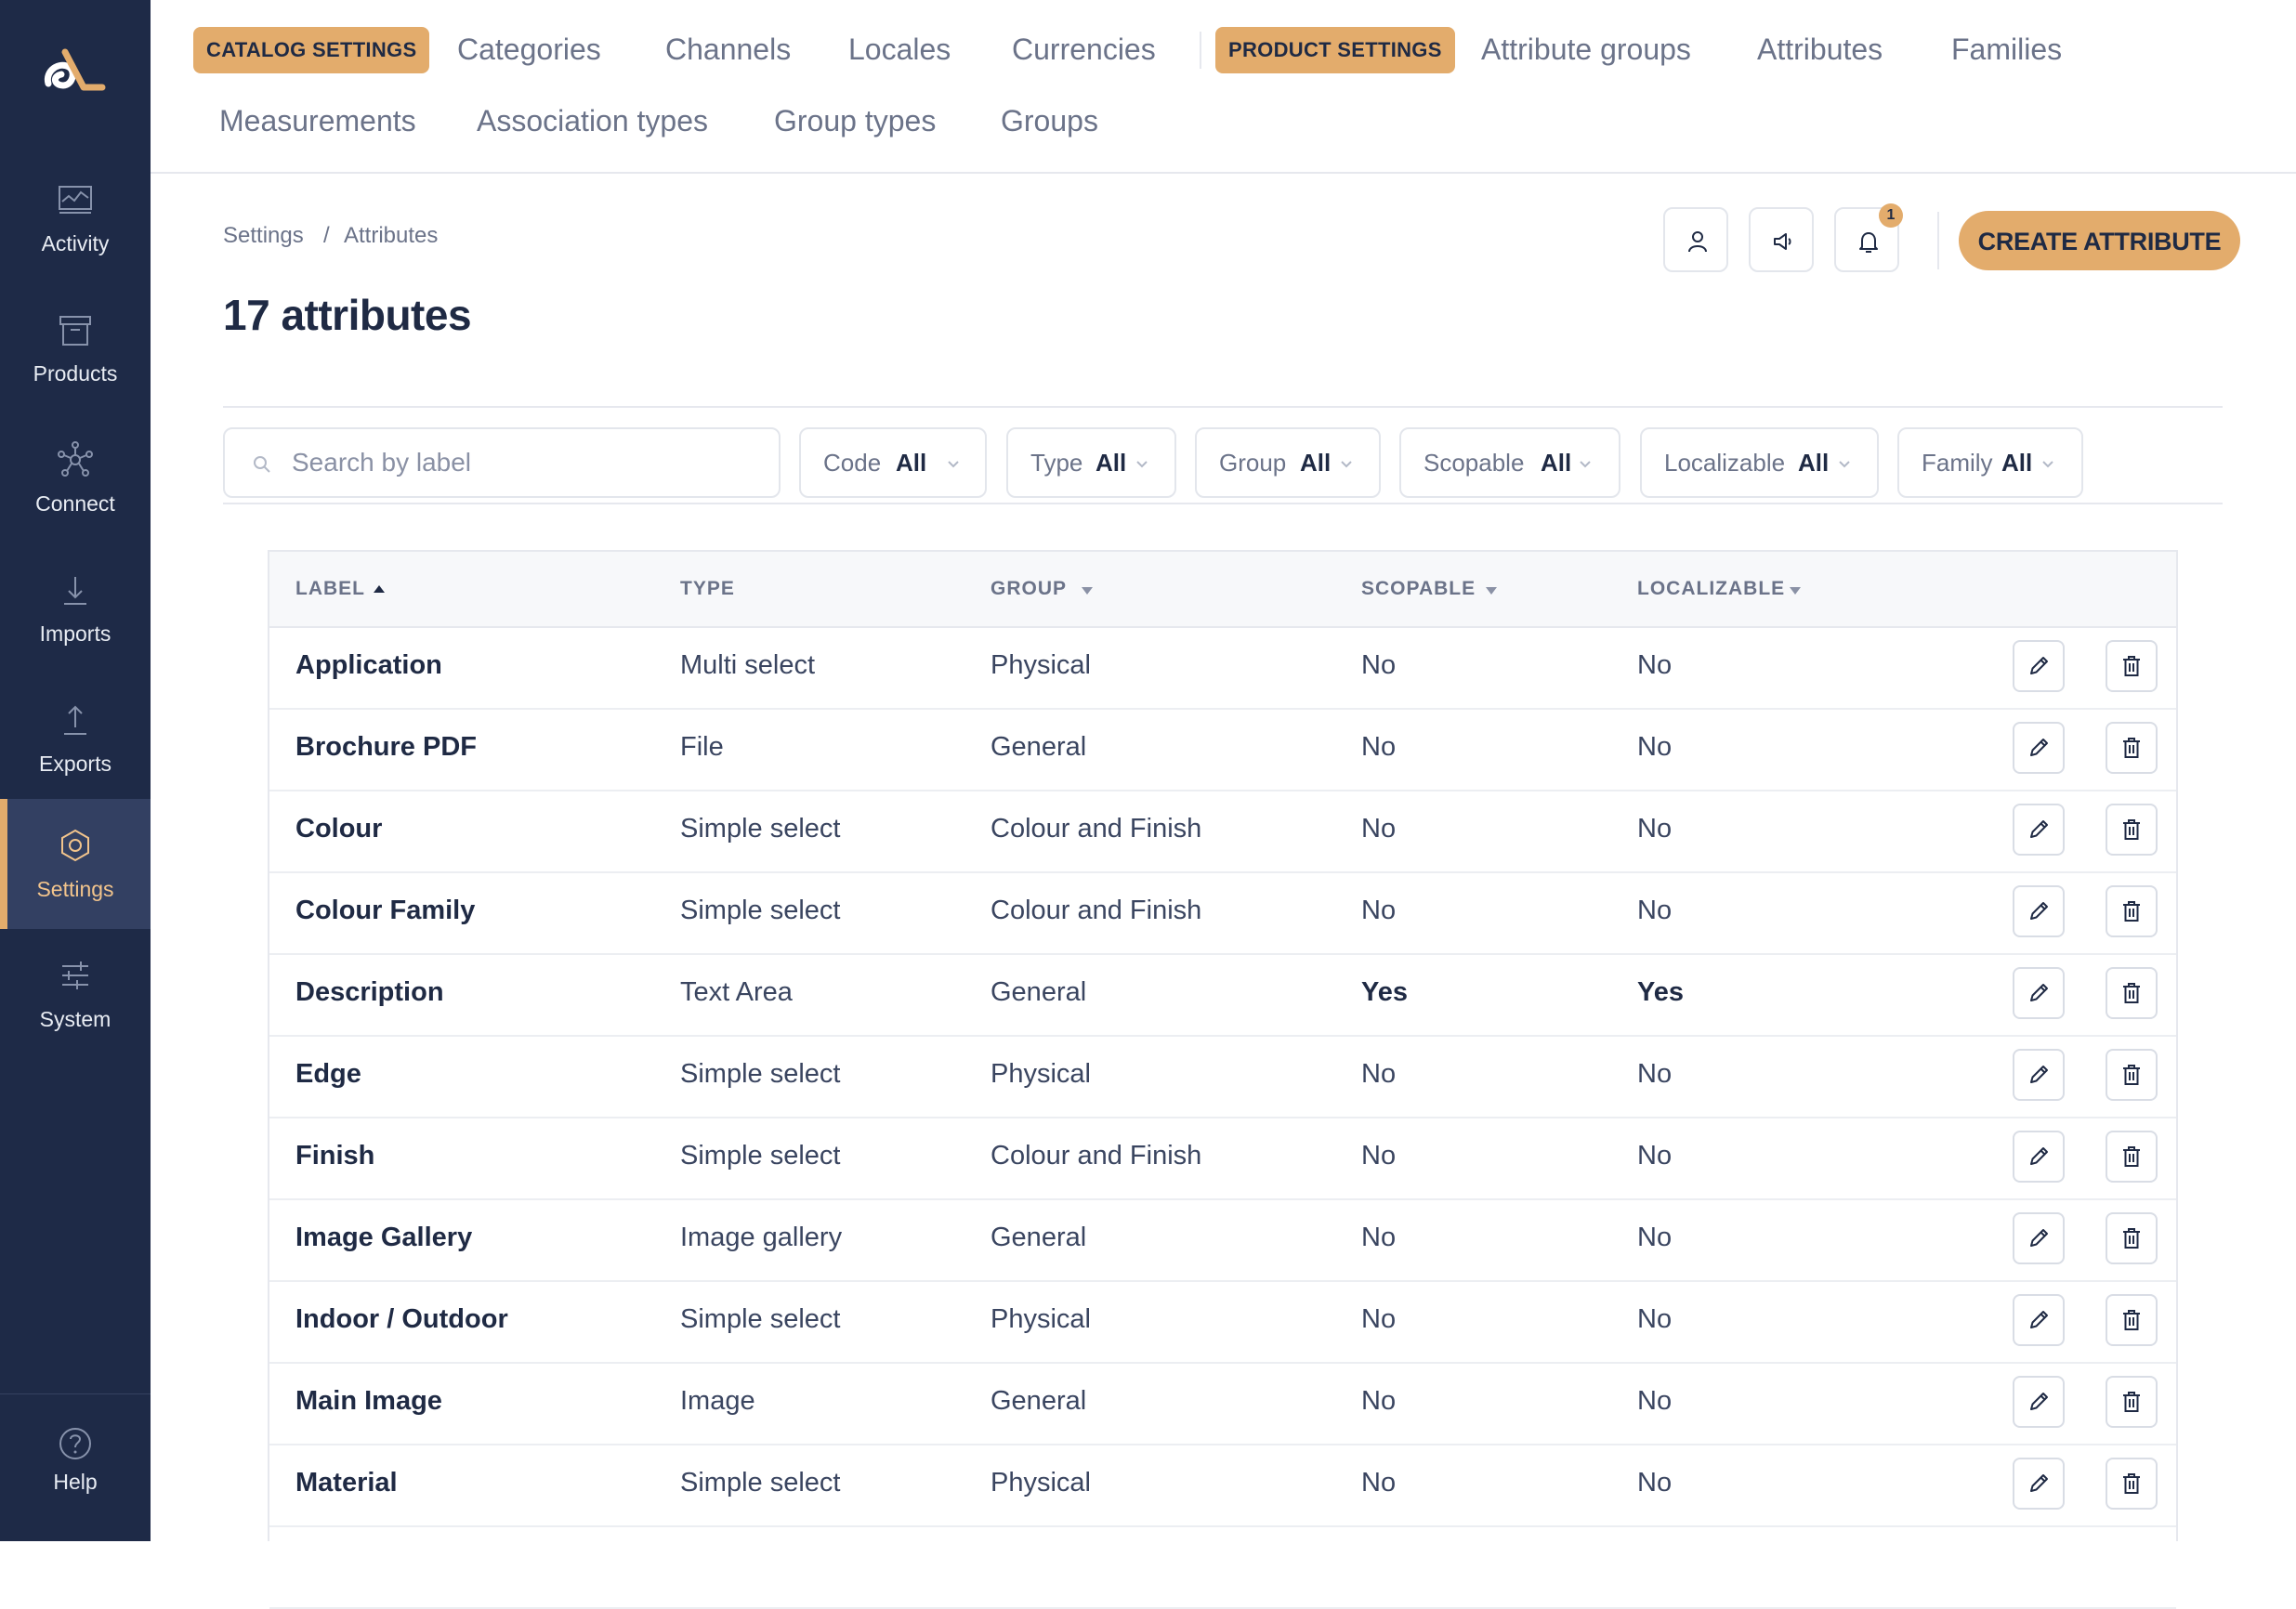 The width and height of the screenshot is (2296, 1609). I want to click on system-icon, so click(75, 975).